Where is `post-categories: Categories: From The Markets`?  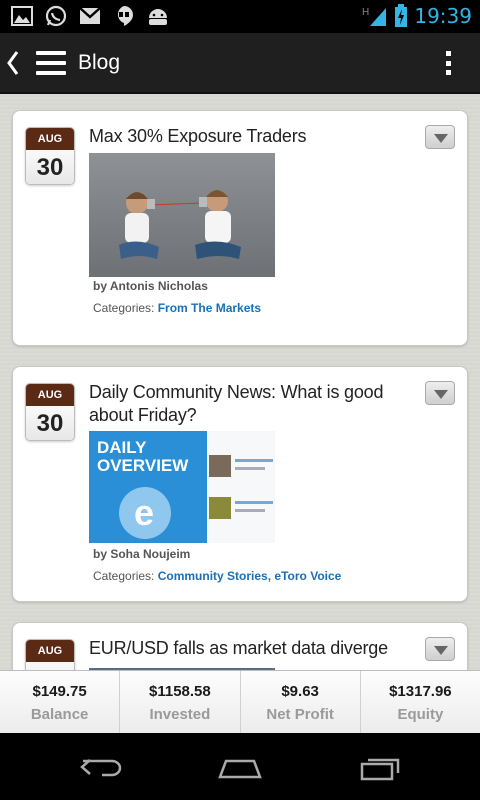 post-categories: Categories: From The Markets is located at coordinates (177, 308).